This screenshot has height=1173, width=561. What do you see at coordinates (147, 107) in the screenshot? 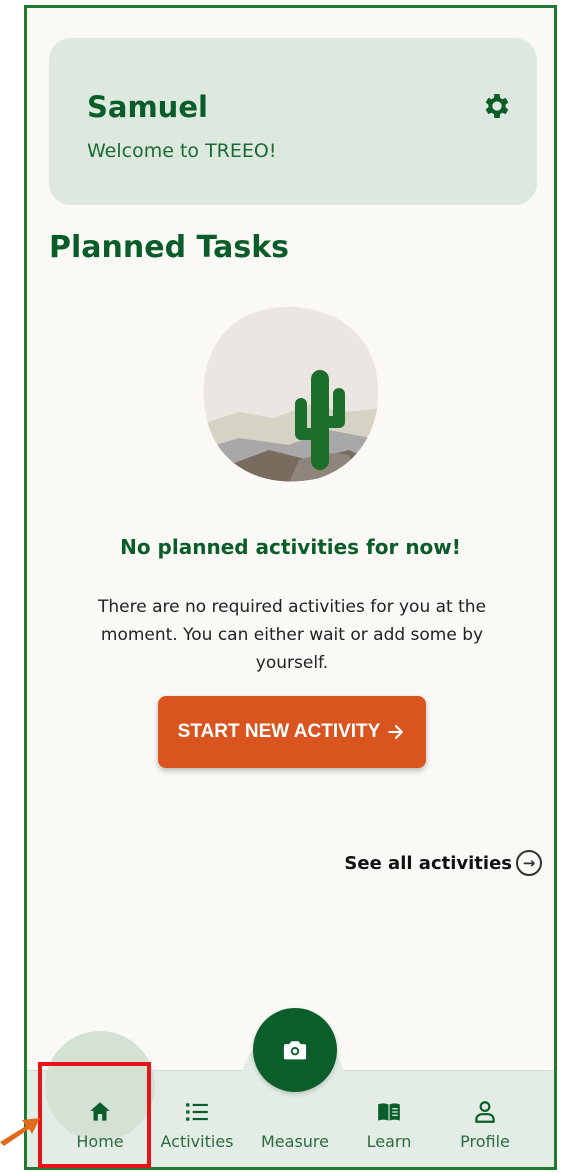
I see `user-name: Samuel` at bounding box center [147, 107].